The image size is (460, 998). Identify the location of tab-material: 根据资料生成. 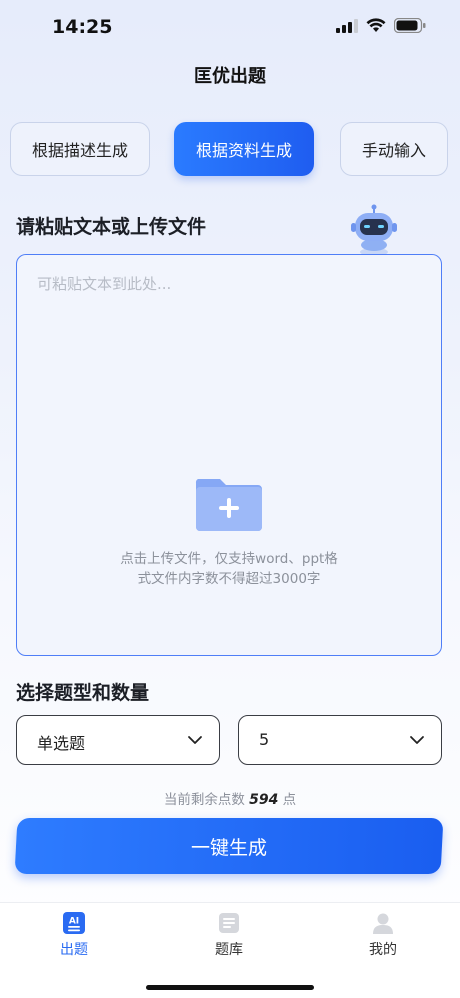
(244, 149).